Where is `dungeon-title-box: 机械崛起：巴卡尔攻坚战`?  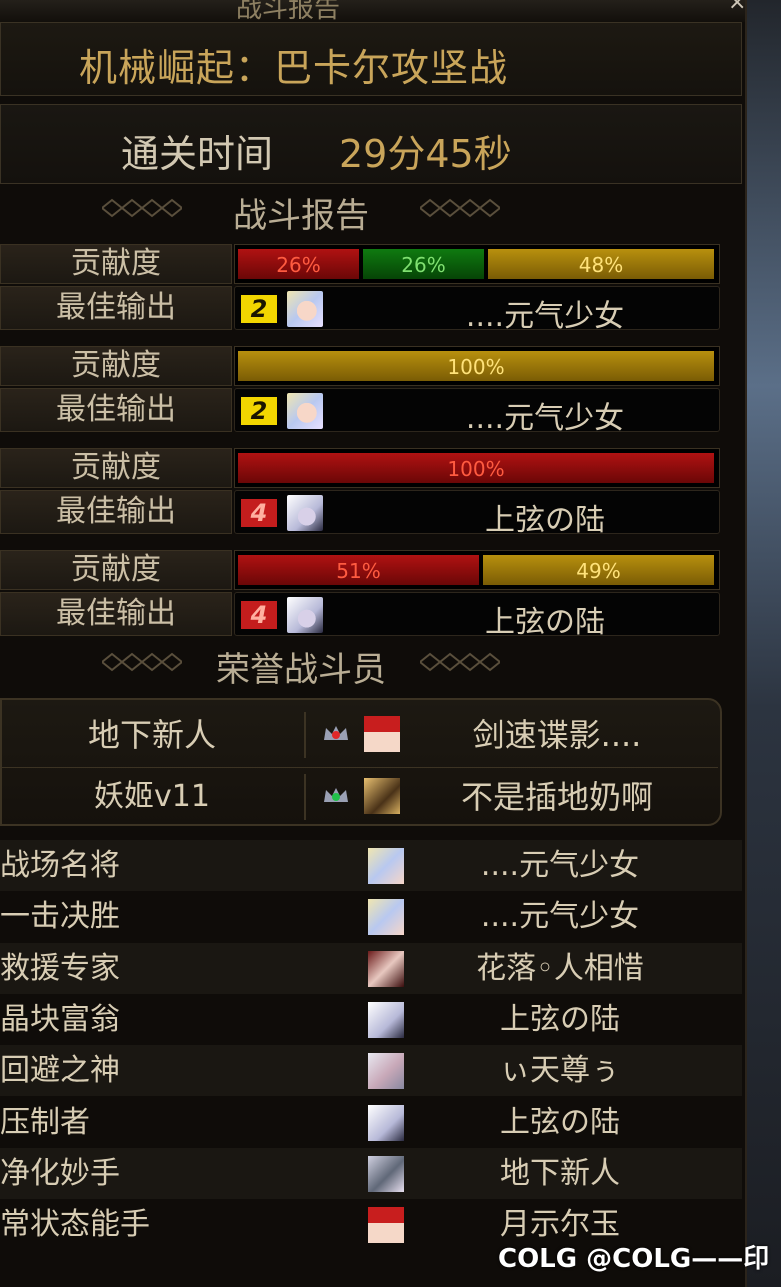
dungeon-title-box: 机械崛起：巴卡尔攻坚战 is located at coordinates (371, 59).